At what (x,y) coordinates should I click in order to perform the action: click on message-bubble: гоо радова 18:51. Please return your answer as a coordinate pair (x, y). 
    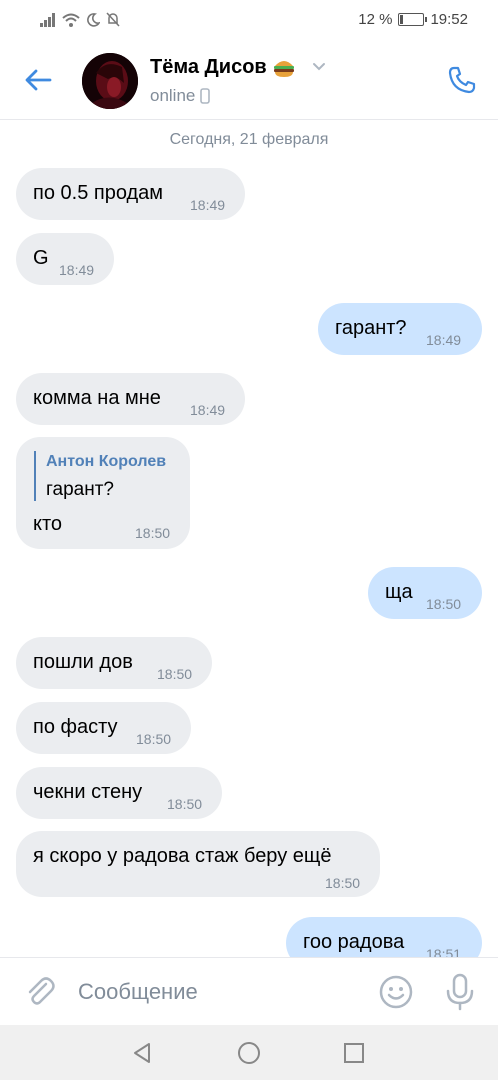
    Looking at the image, I should click on (384, 937).